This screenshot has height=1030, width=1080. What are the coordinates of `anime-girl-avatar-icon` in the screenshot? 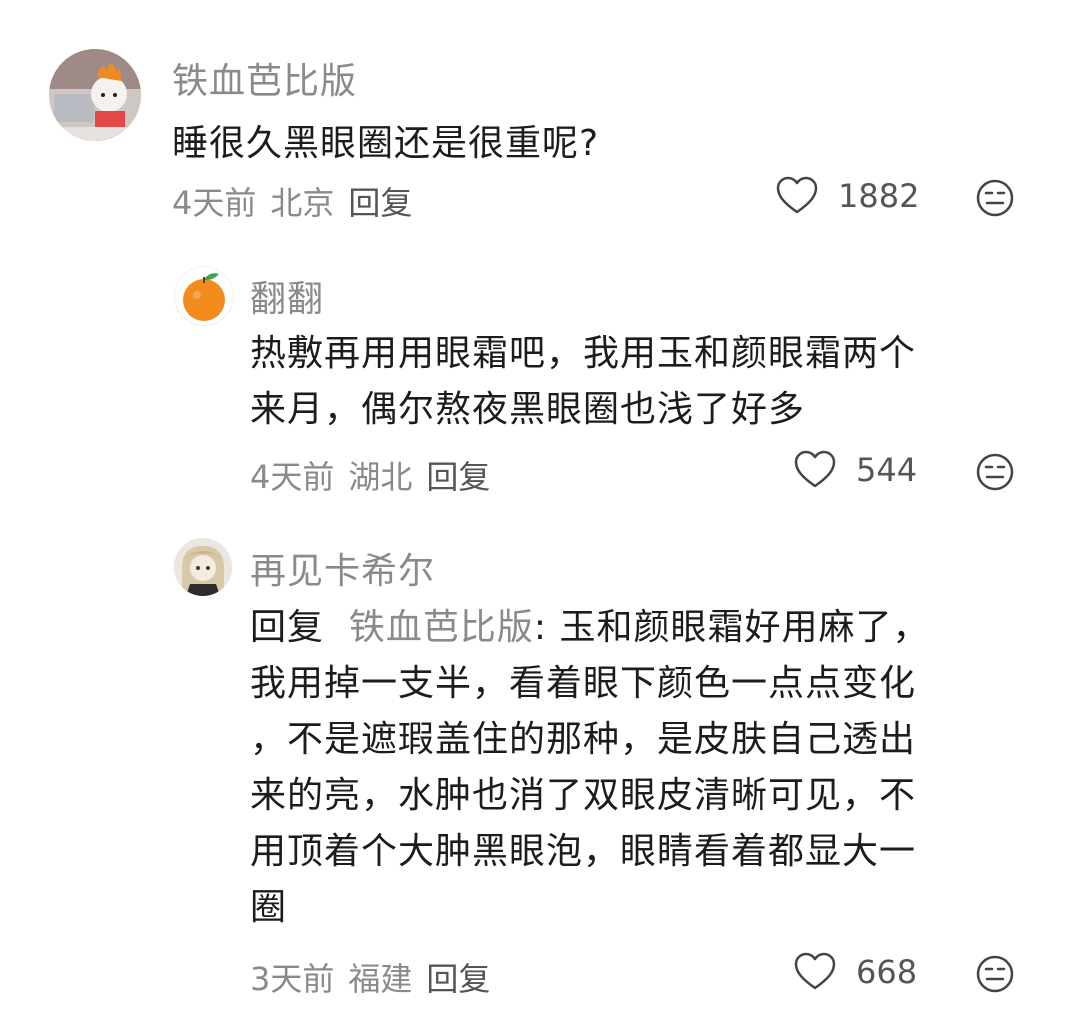 It's located at (203, 567).